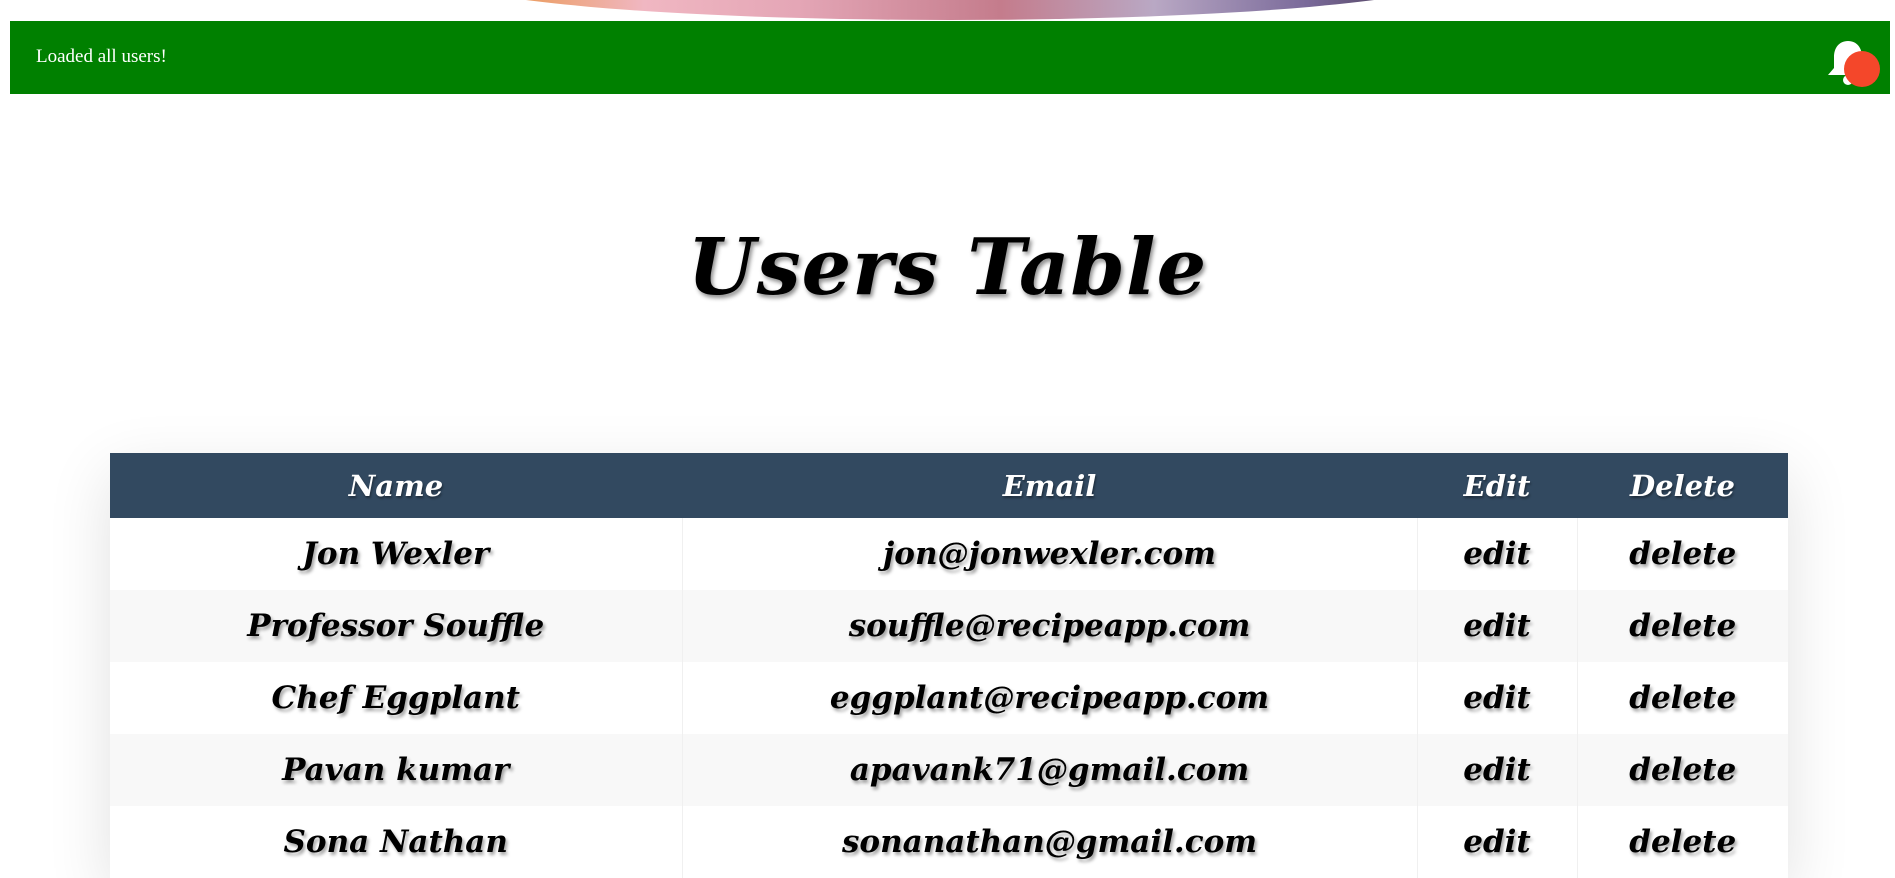 The image size is (1895, 878). I want to click on user-name-cell: Pavan kumar, so click(396, 770).